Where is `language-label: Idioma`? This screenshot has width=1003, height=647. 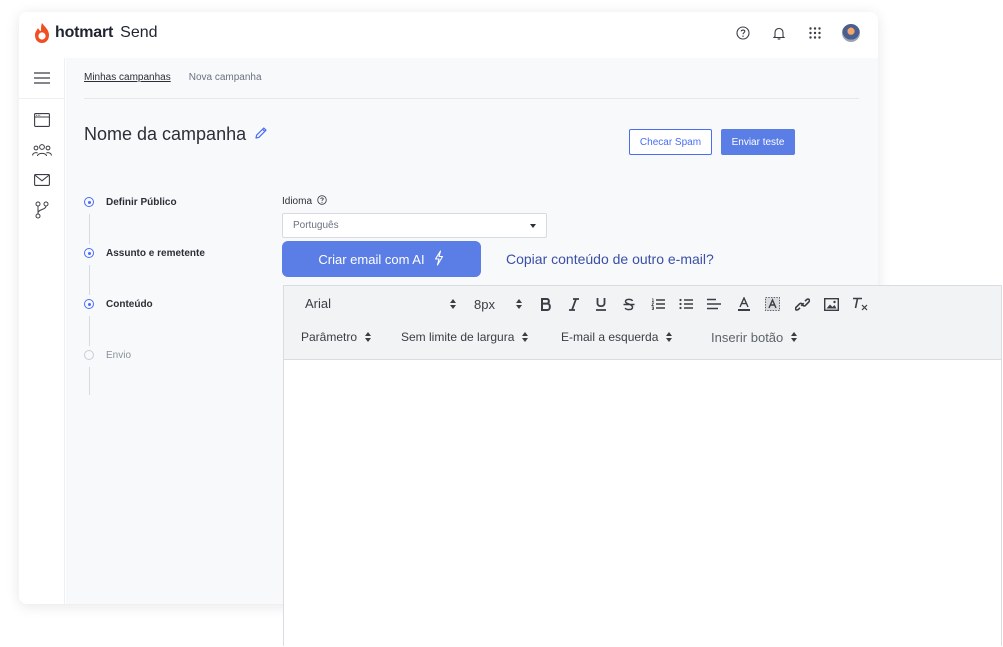 language-label: Idioma is located at coordinates (304, 201).